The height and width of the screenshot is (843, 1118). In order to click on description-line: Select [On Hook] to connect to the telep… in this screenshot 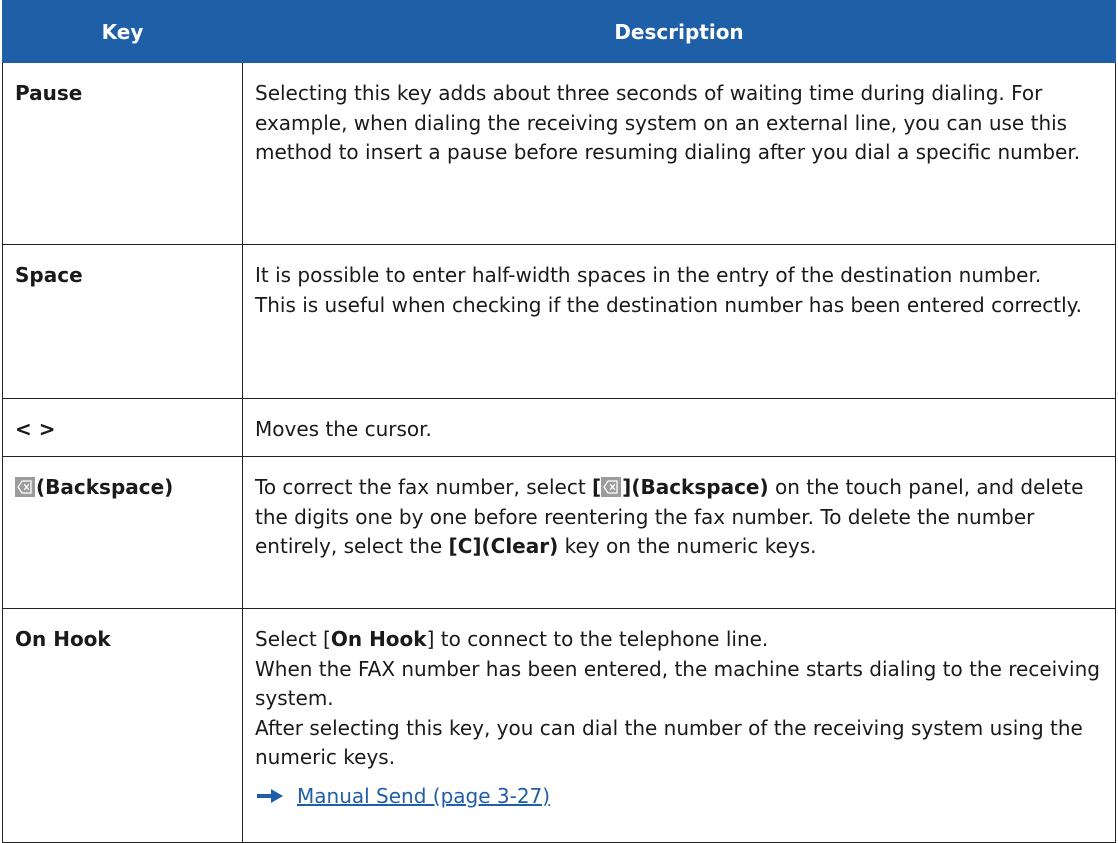, I will do `click(512, 639)`.